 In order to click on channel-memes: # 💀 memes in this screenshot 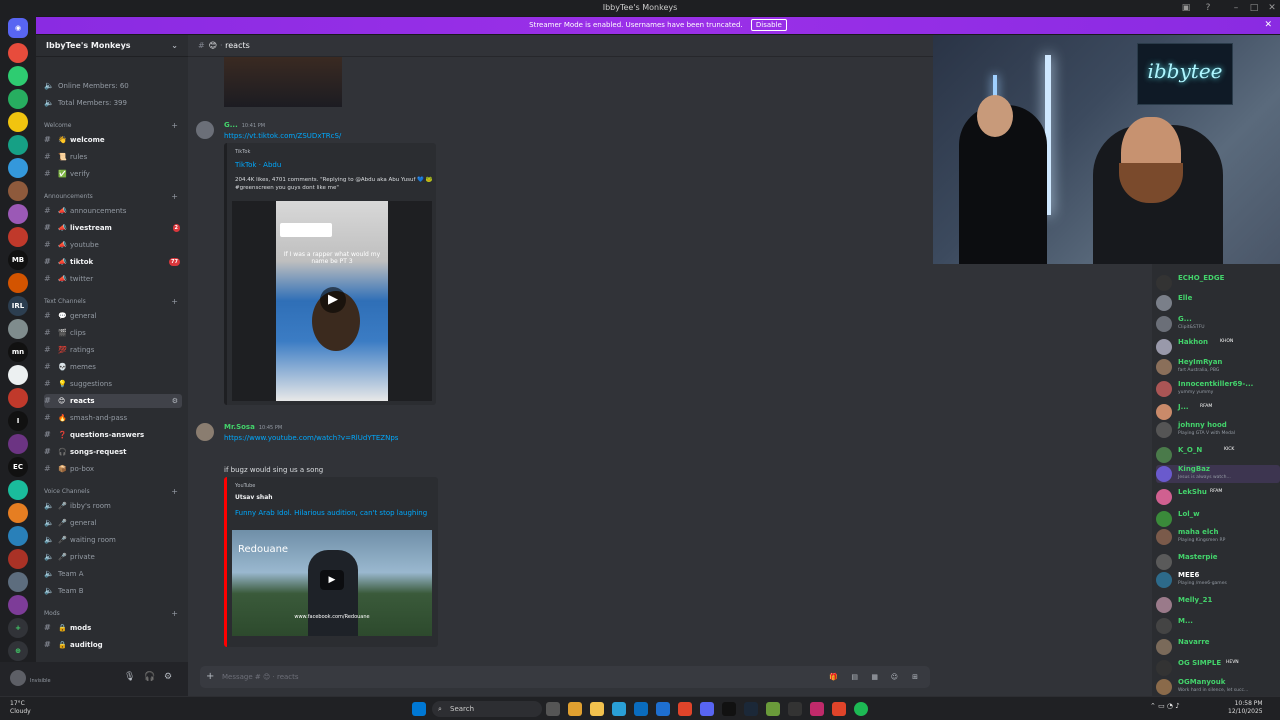, I will do `click(113, 367)`.